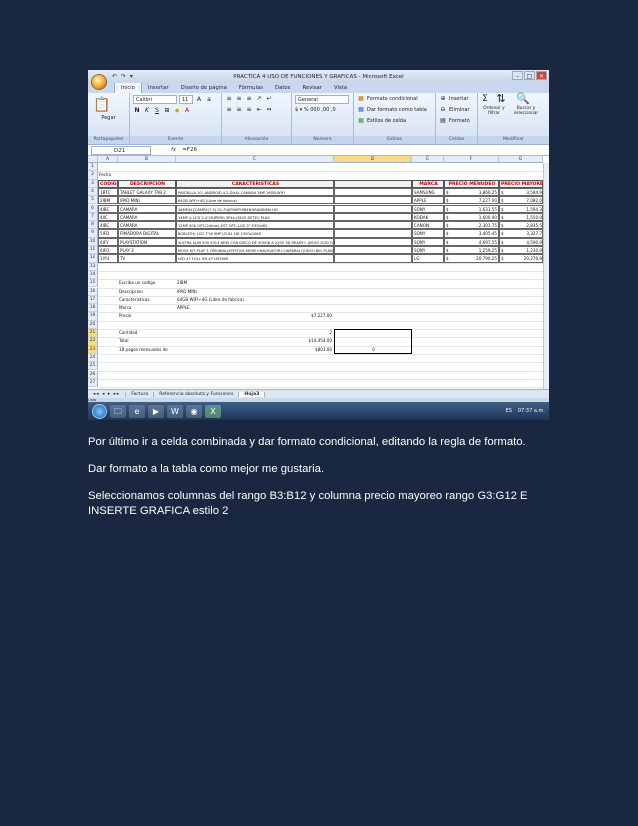 The width and height of the screenshot is (638, 826). I want to click on tab-diseno: Diseño de página, so click(204, 88).